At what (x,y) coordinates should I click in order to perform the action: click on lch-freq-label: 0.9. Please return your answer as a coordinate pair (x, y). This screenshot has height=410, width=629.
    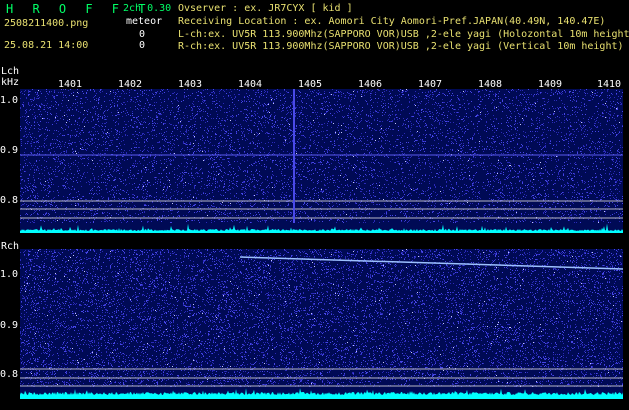
    Looking at the image, I should click on (9, 151).